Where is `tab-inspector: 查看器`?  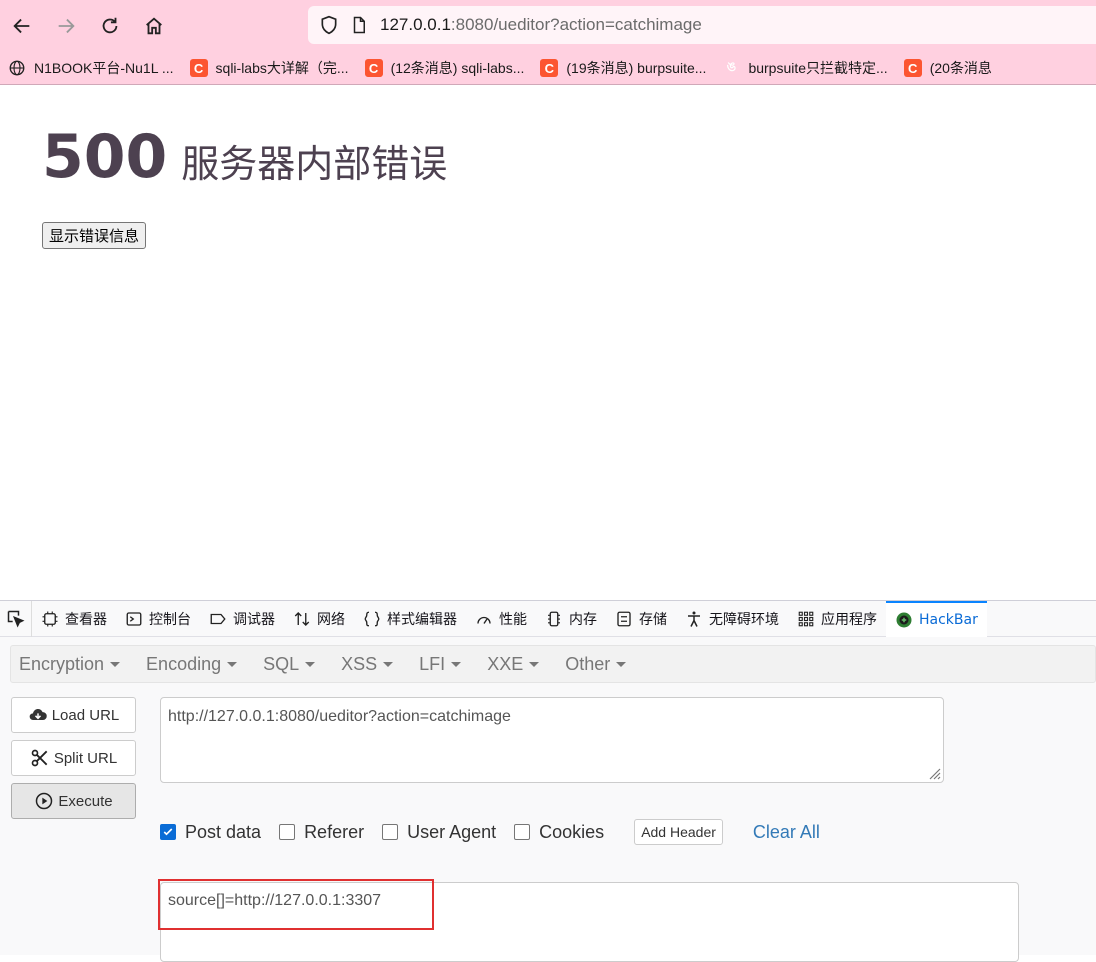
tab-inspector: 查看器 is located at coordinates (74, 619).